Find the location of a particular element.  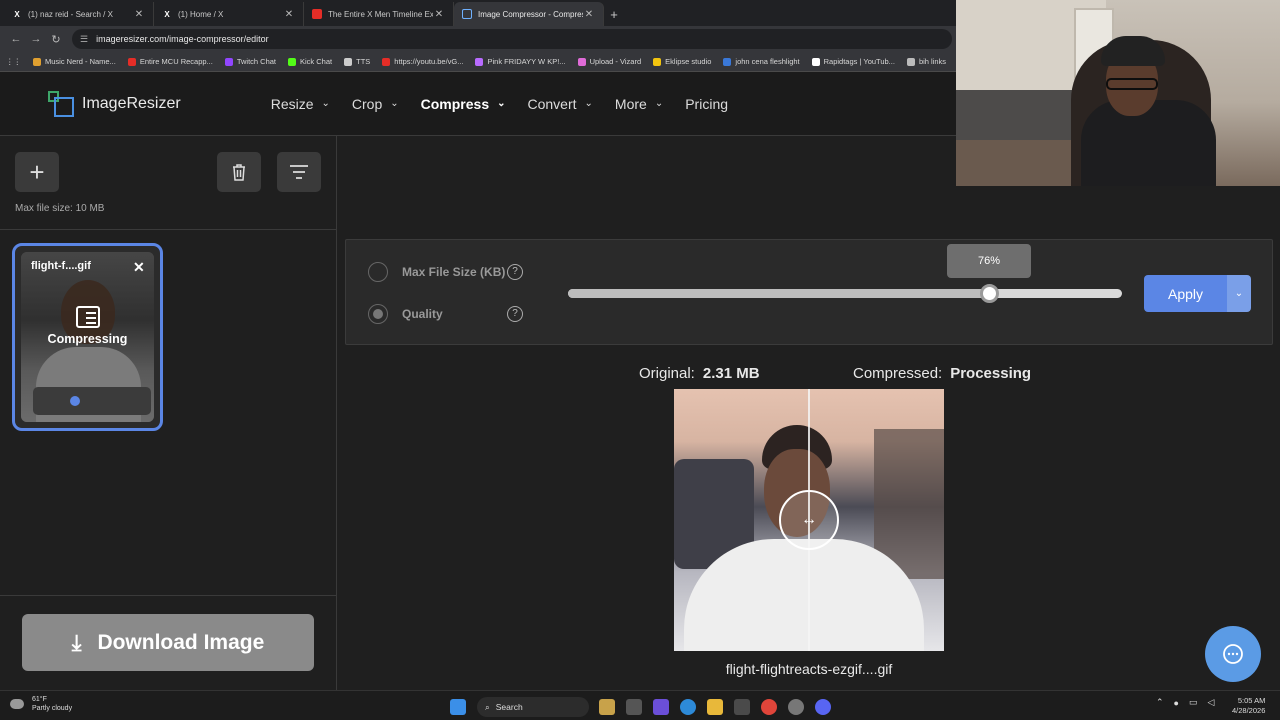

browser-tab: The Entire X Men Timeline Expl ✕ is located at coordinates (379, 14).